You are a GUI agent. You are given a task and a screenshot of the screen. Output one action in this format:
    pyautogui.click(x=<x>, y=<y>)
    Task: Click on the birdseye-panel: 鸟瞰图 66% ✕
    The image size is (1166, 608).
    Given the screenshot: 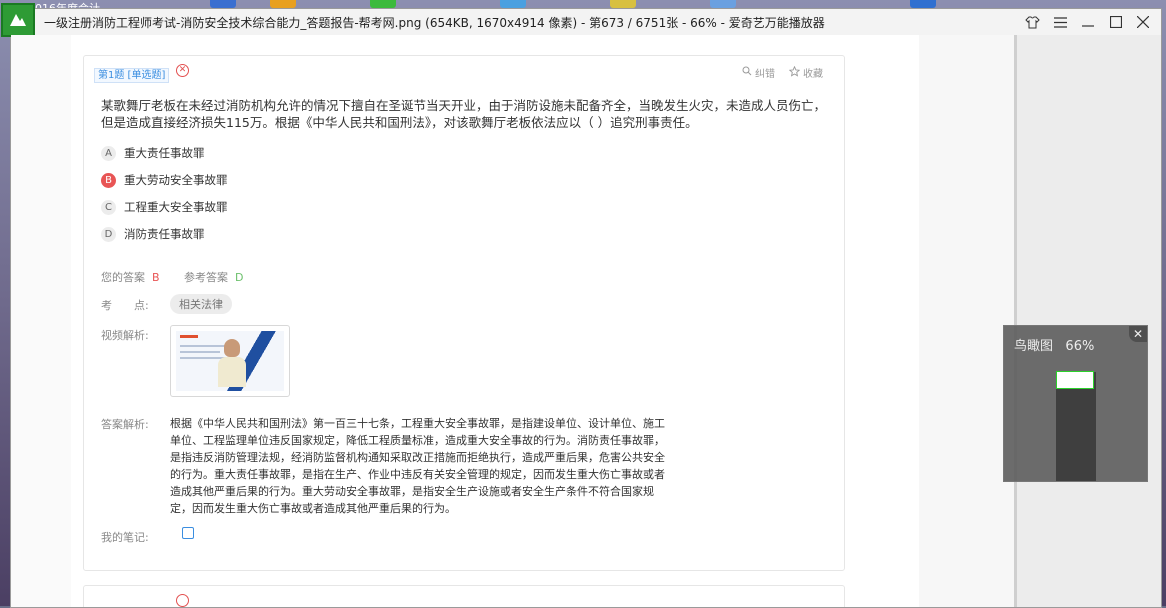 What is the action you would take?
    pyautogui.click(x=1075, y=403)
    